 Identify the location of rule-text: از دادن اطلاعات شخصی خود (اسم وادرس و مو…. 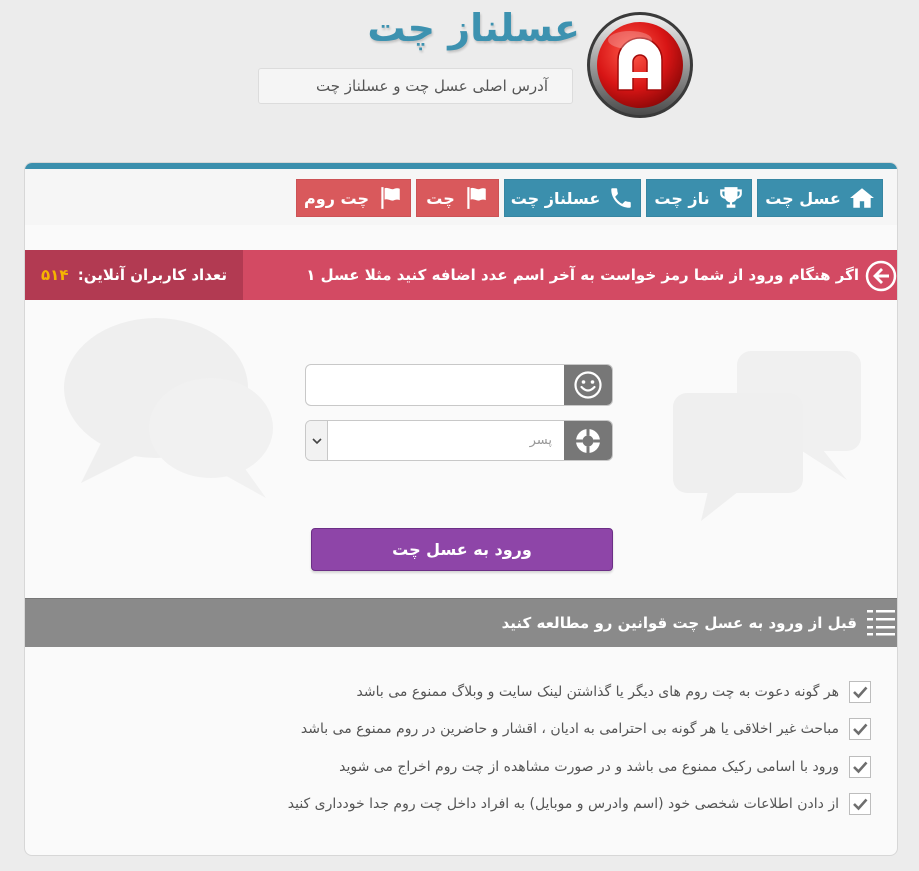
(563, 804).